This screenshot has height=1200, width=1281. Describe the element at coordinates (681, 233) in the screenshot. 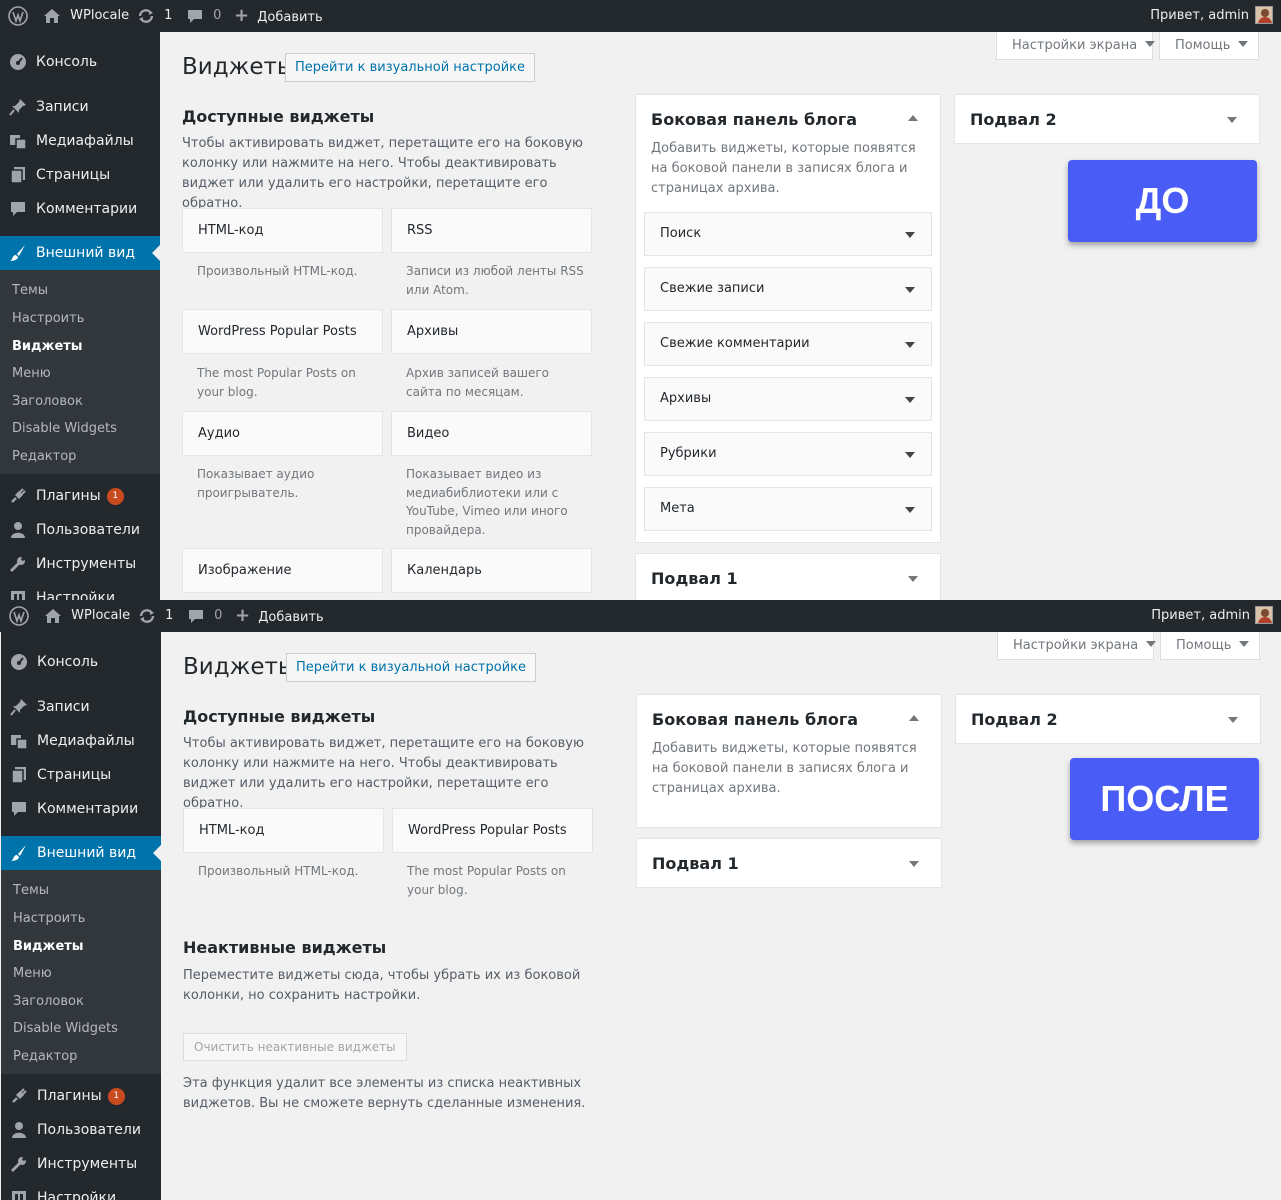

I see `widget-title: Поиск` at that location.